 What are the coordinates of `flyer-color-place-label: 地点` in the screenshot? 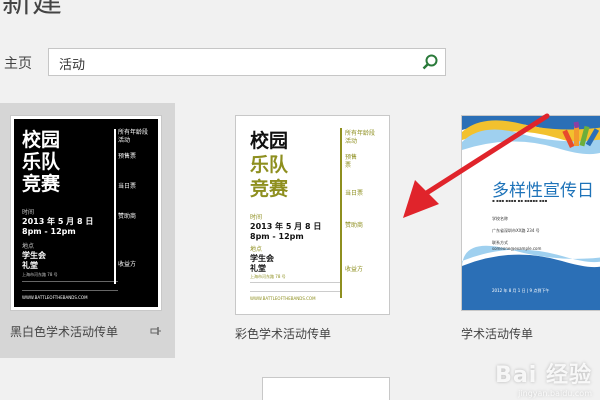 It's located at (256, 249).